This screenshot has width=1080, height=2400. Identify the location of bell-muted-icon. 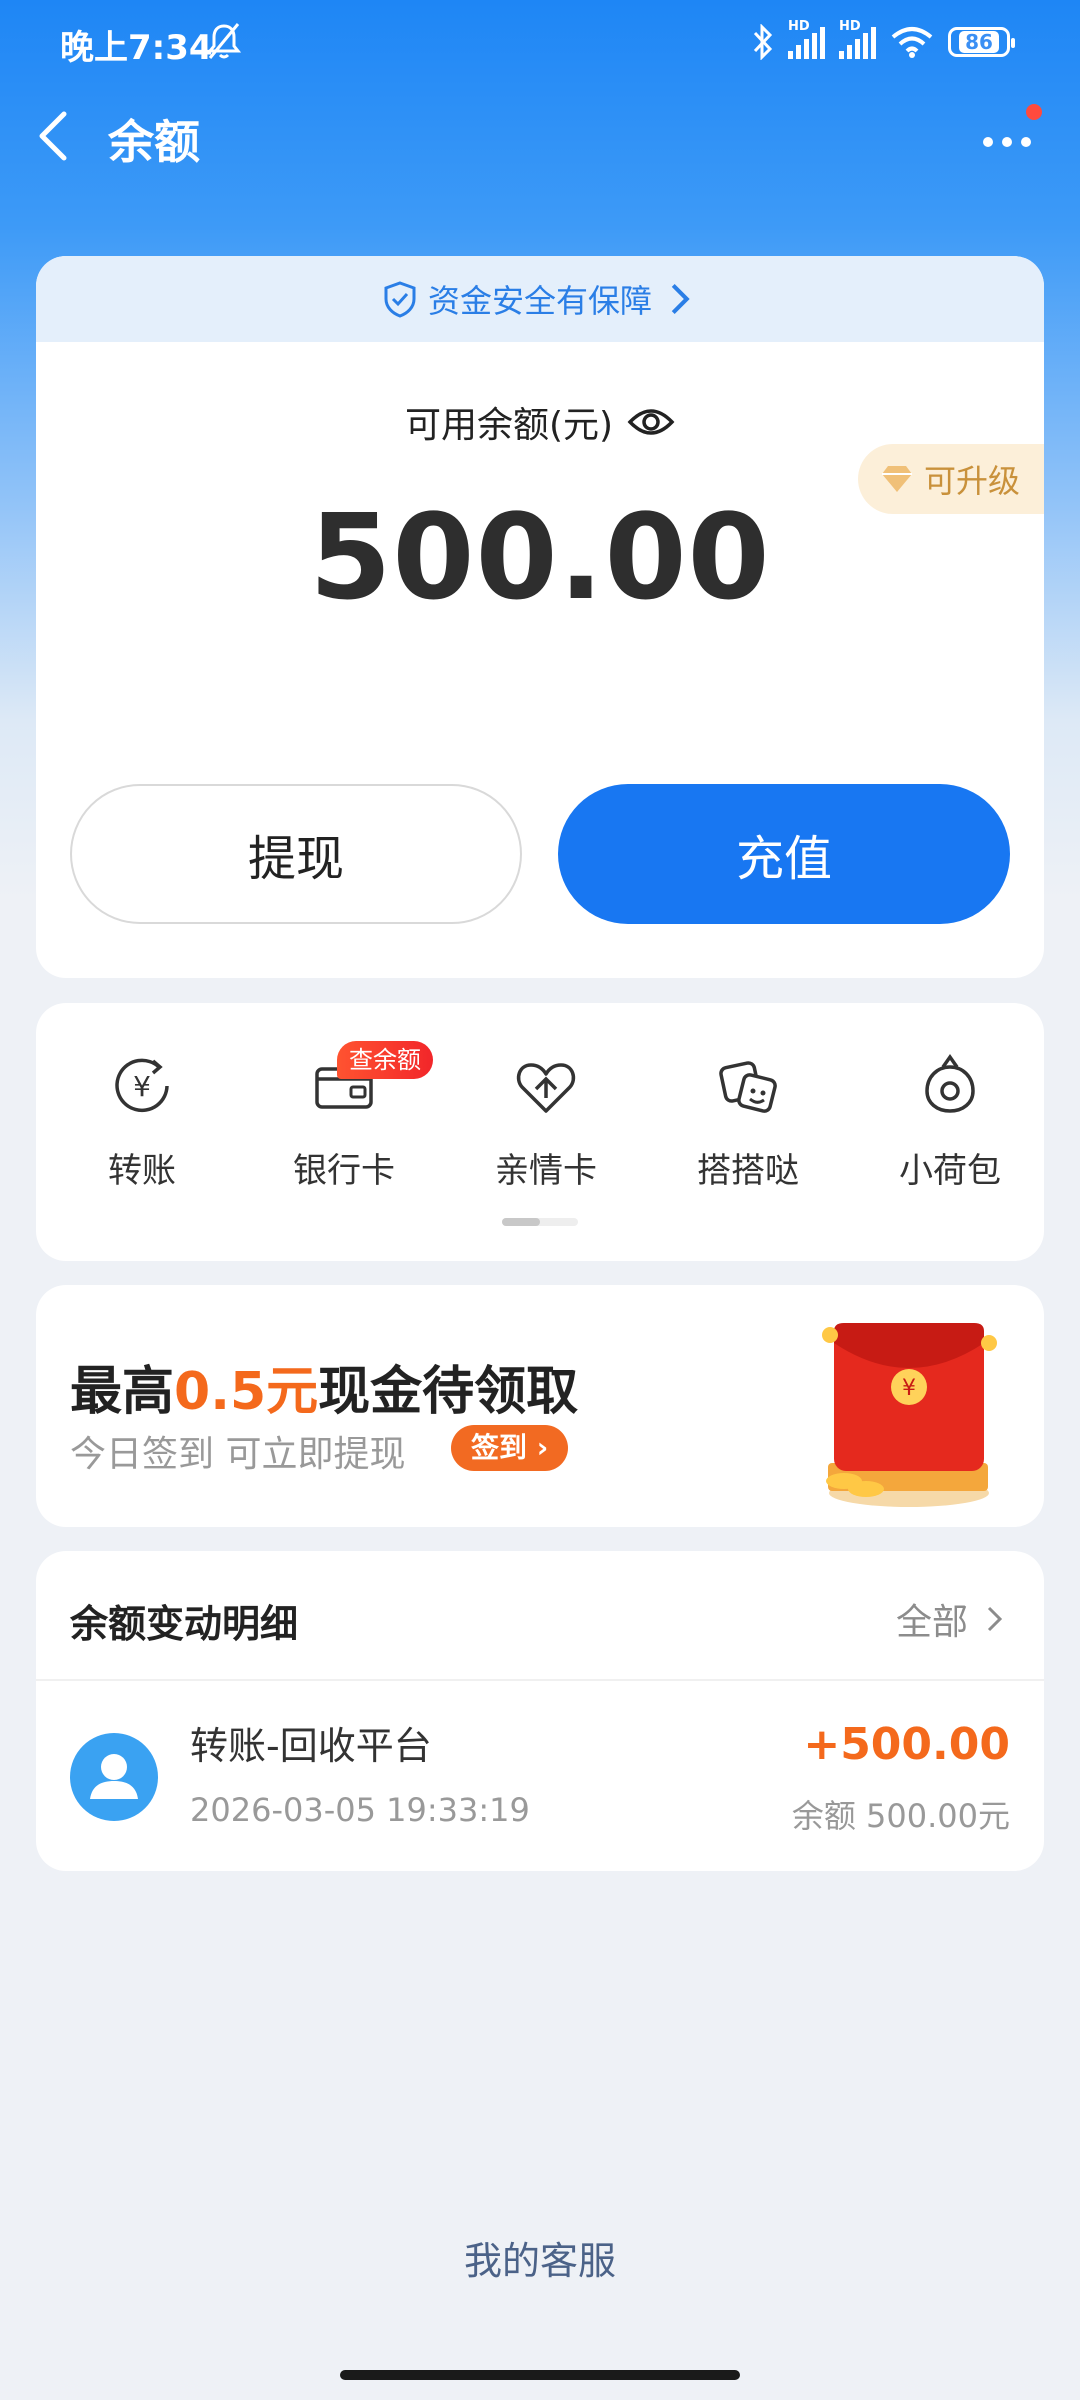
(224, 41).